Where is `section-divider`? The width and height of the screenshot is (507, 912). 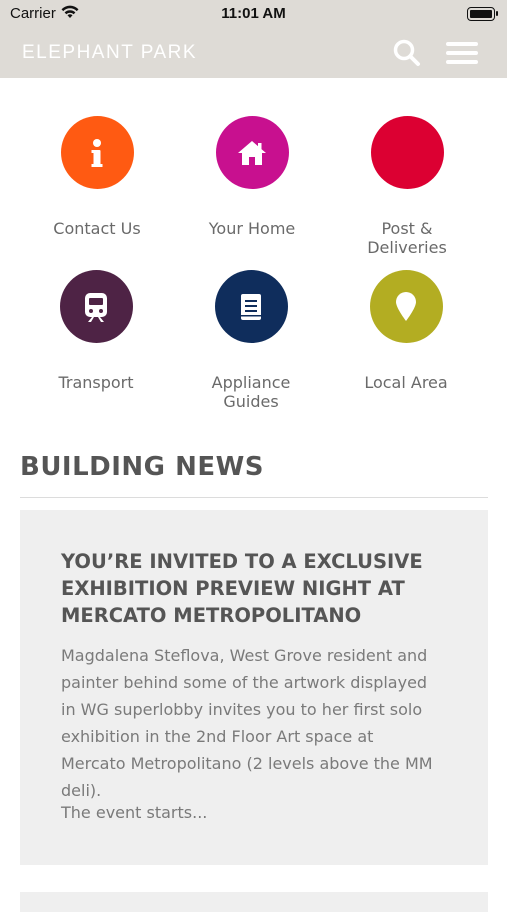
section-divider is located at coordinates (254, 497).